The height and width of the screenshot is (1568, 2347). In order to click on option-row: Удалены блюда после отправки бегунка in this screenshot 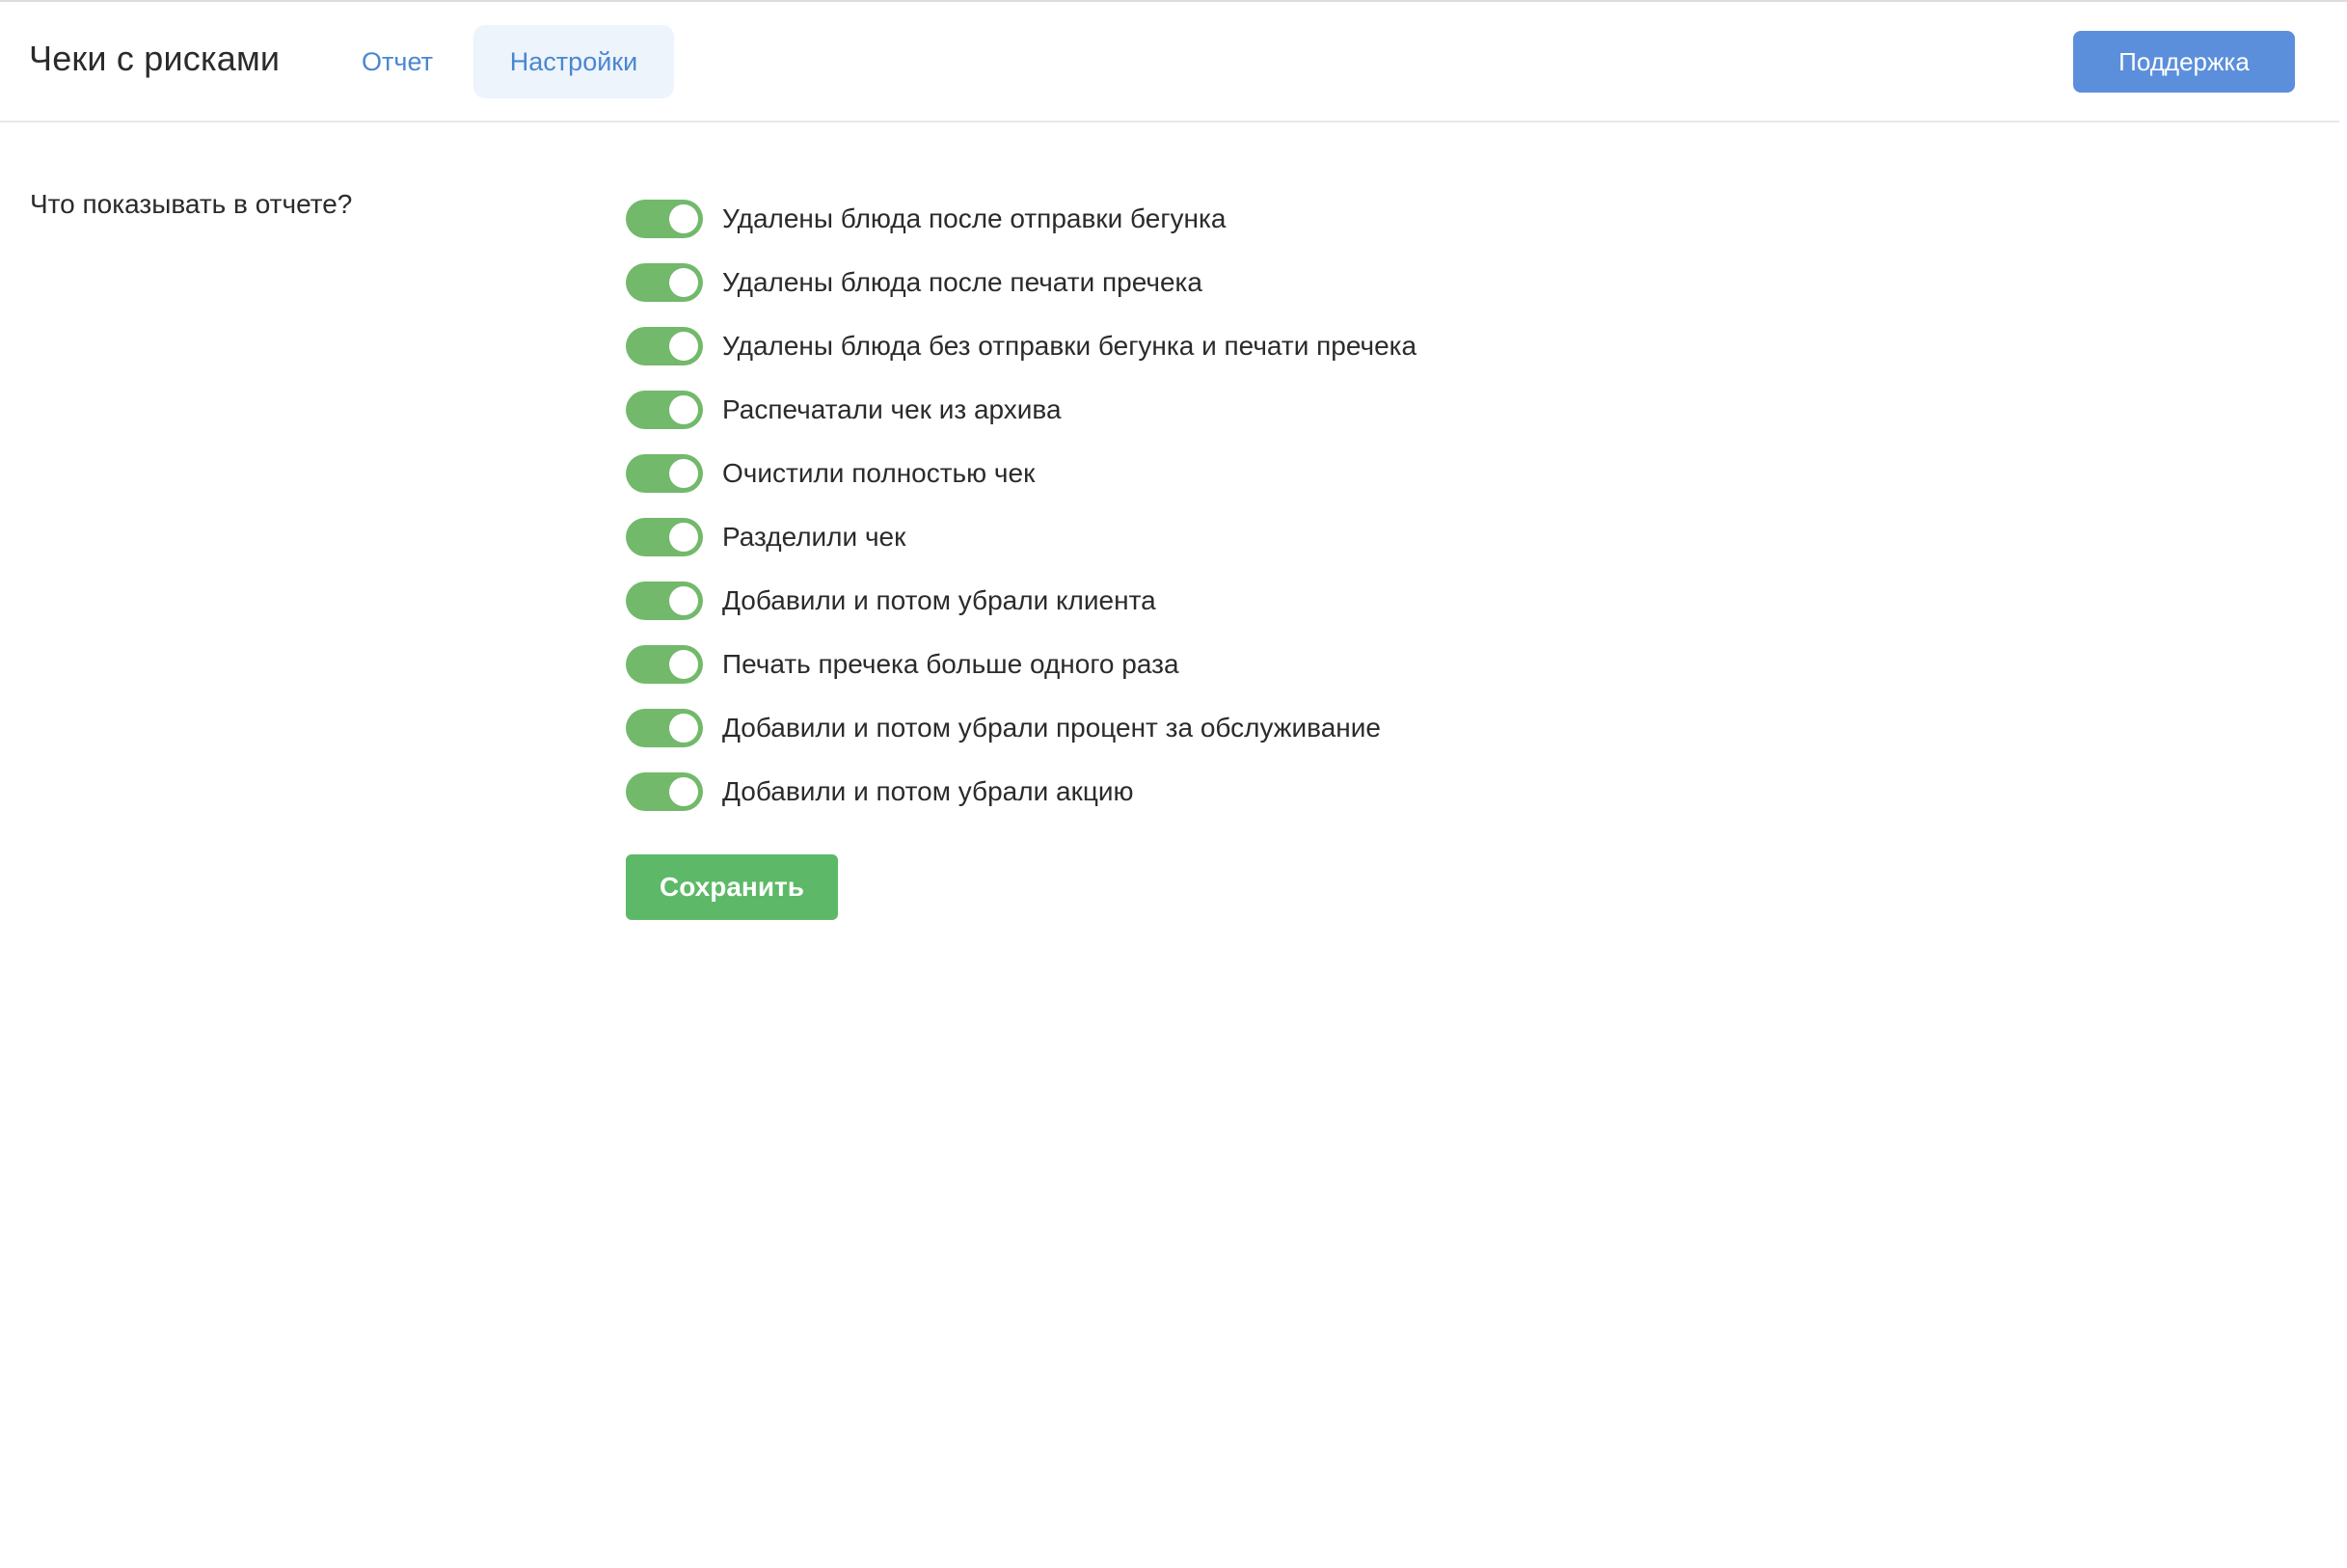, I will do `click(1204, 219)`.